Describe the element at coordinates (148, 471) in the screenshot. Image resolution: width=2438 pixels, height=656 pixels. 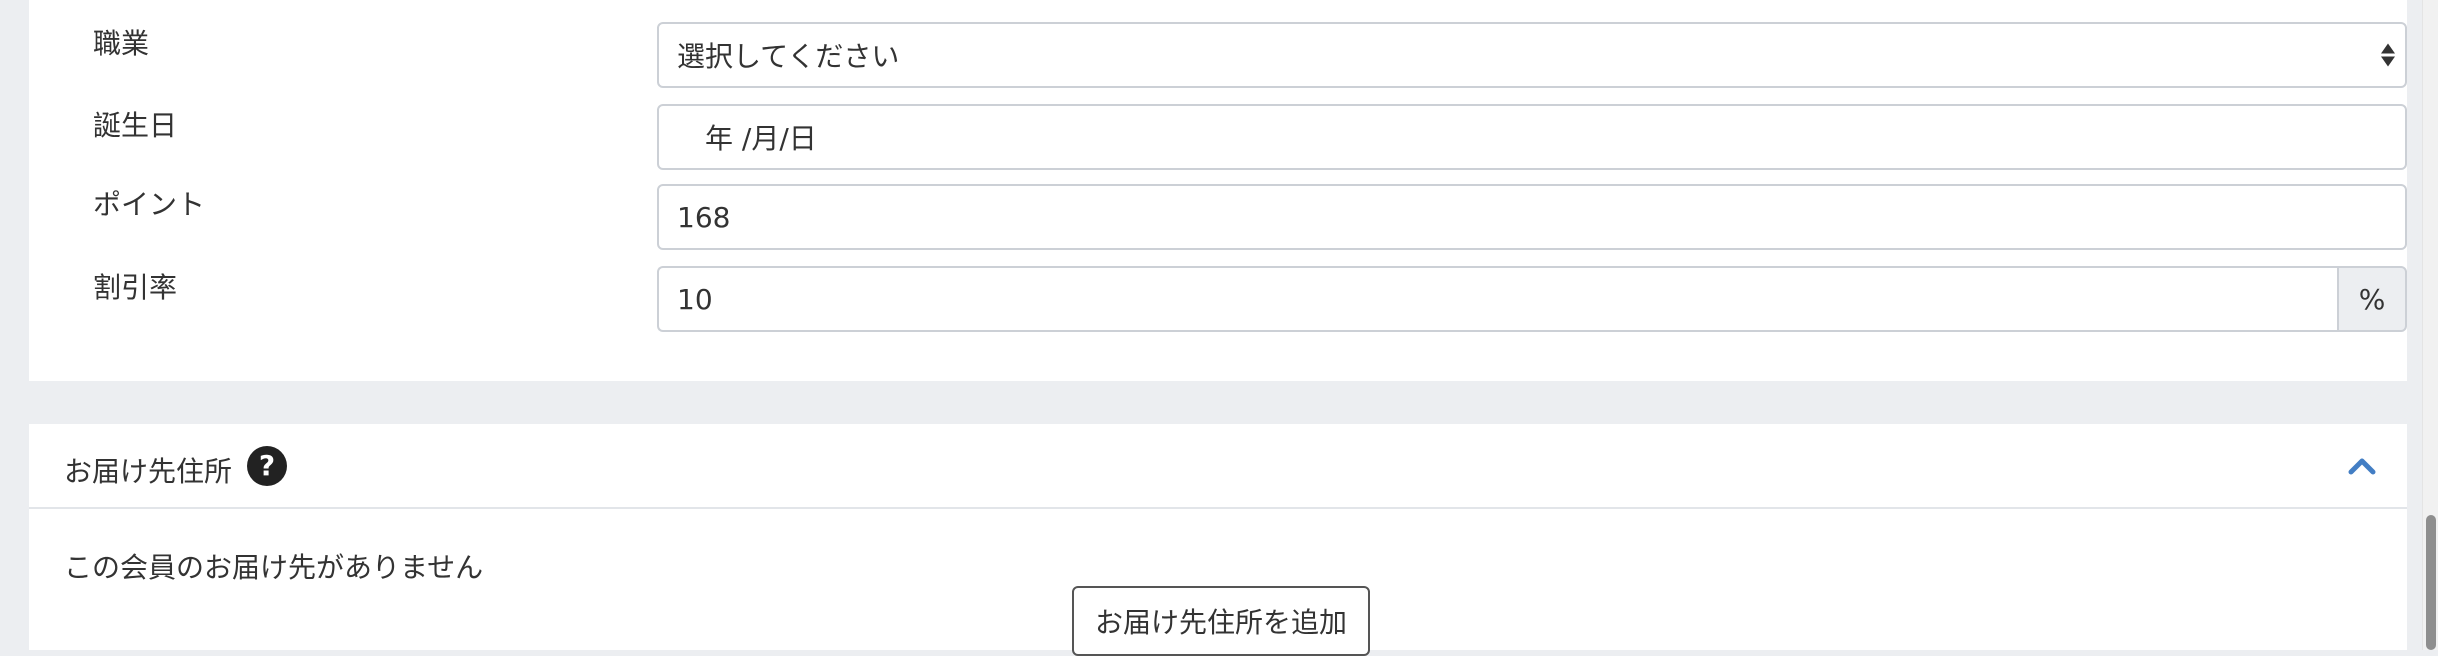
I see `delivery-title: お届け先住所` at that location.